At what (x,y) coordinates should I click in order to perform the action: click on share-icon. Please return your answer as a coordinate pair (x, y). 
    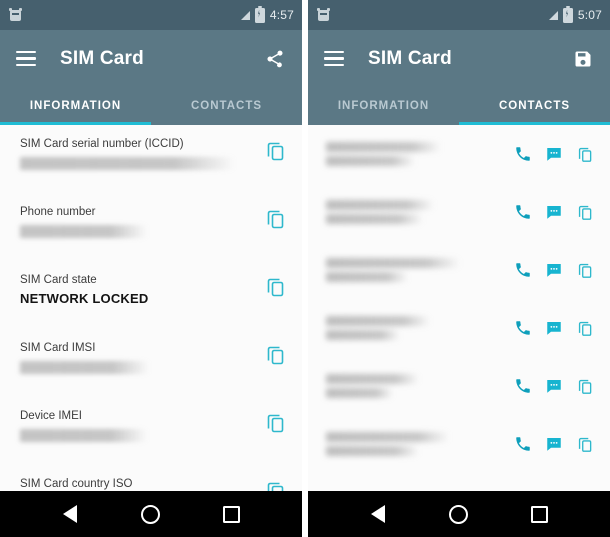
    Looking at the image, I should click on (275, 59).